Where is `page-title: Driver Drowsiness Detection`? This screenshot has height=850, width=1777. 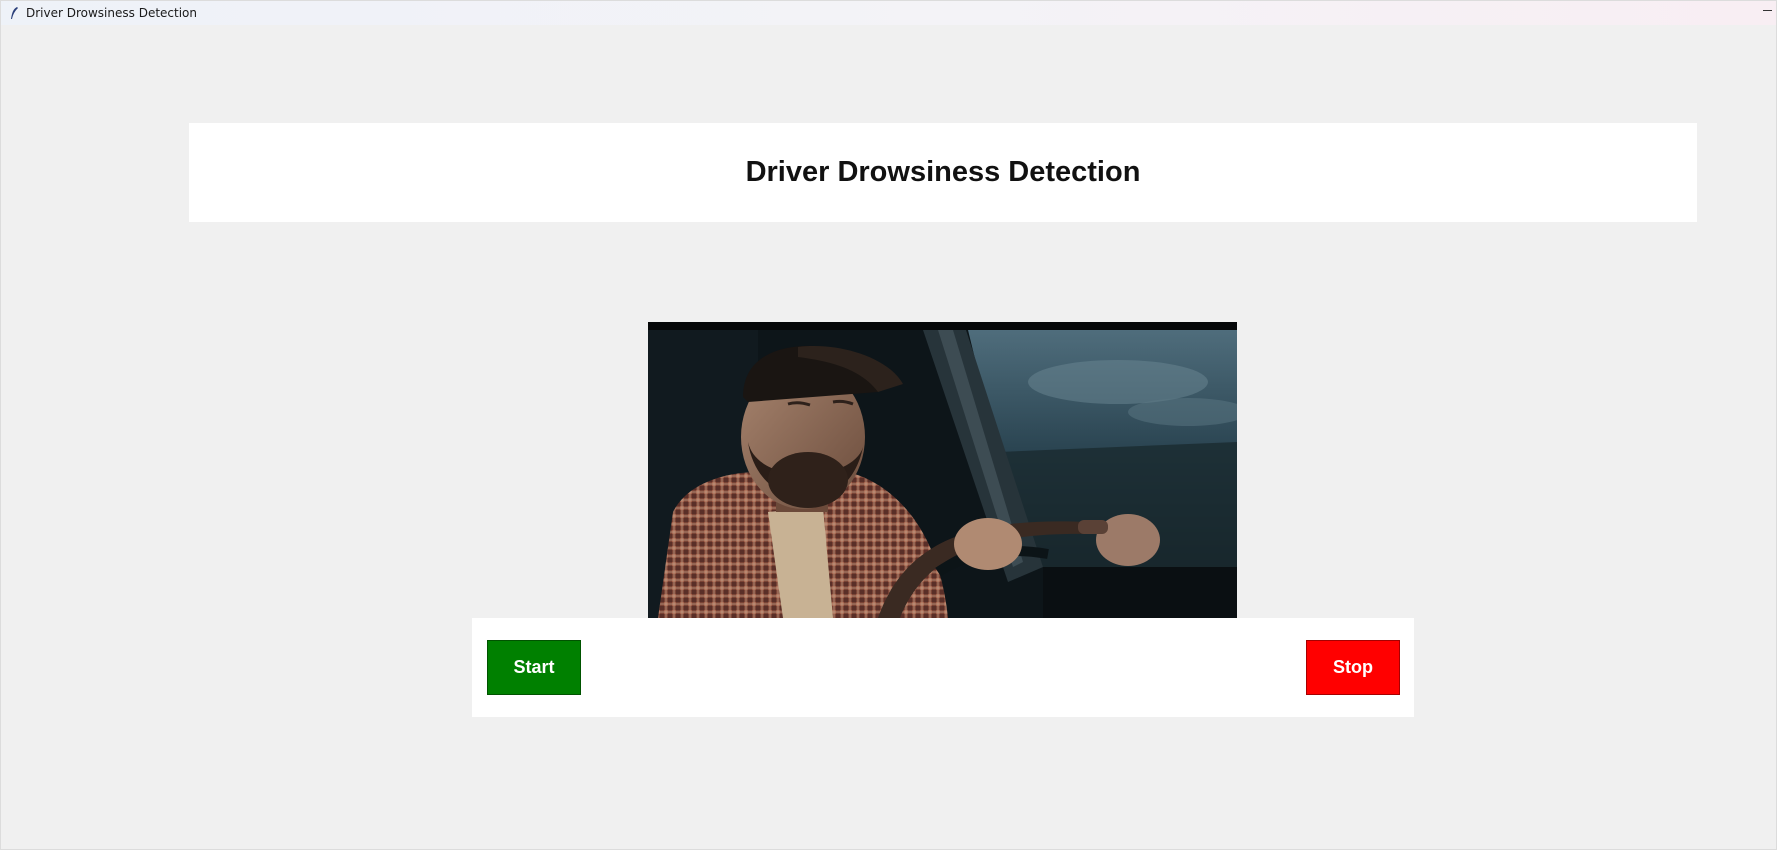 page-title: Driver Drowsiness Detection is located at coordinates (943, 172).